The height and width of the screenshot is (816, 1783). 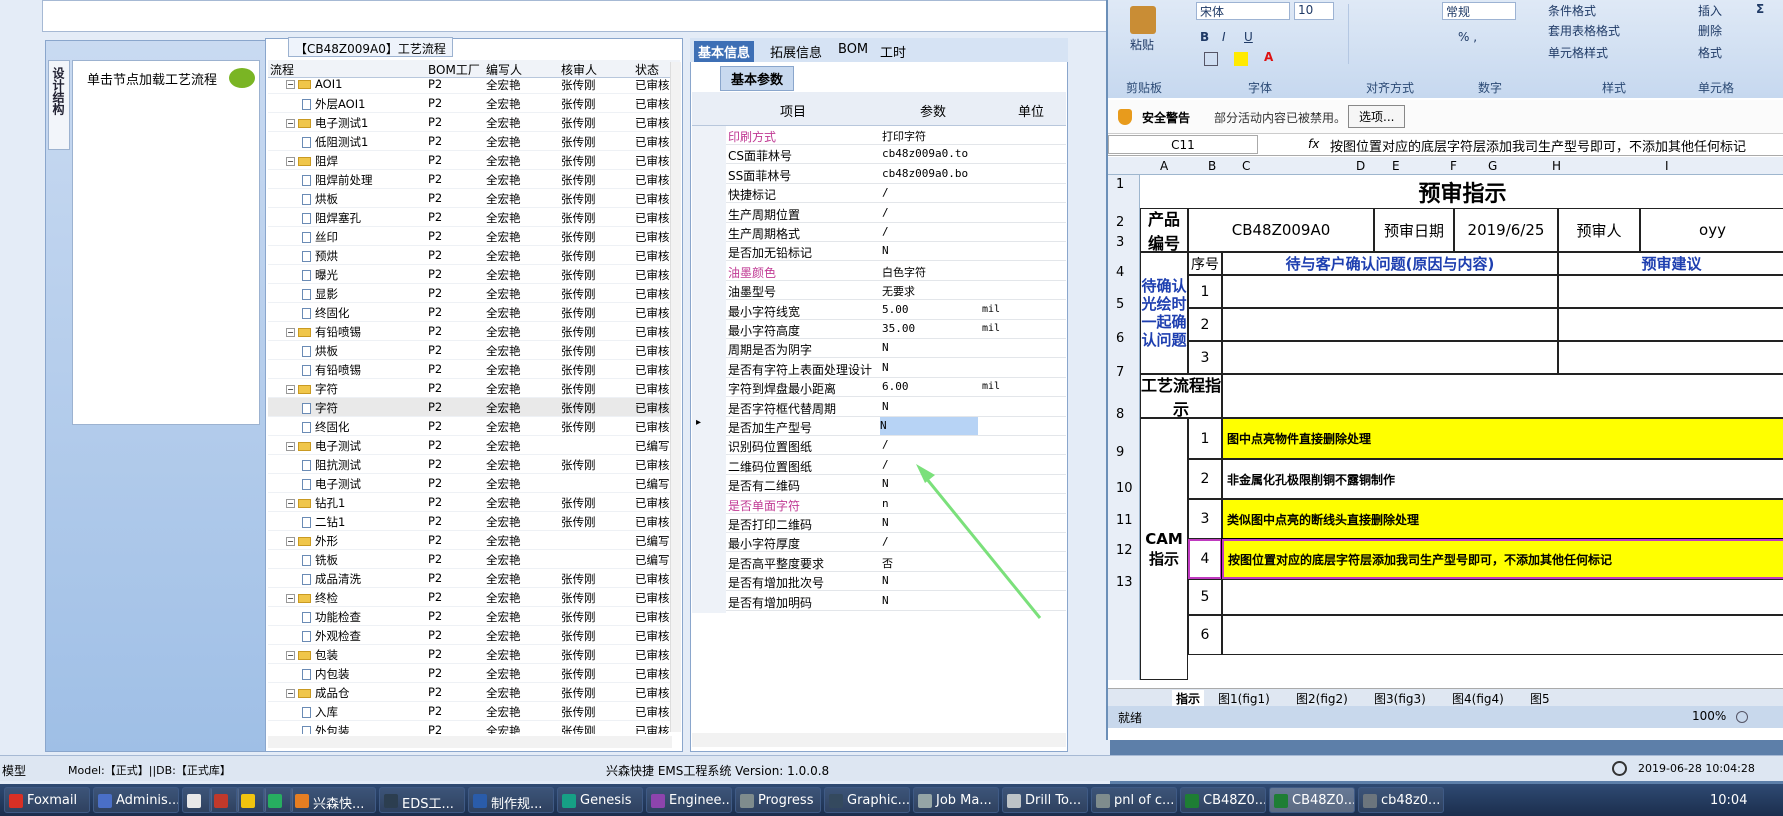 What do you see at coordinates (1556, 166) in the screenshot?
I see `column-header: H` at bounding box center [1556, 166].